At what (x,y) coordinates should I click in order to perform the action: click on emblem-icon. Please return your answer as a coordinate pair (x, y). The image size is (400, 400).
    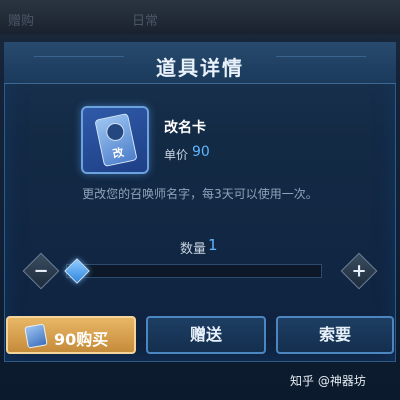
    Looking at the image, I should click on (115, 132).